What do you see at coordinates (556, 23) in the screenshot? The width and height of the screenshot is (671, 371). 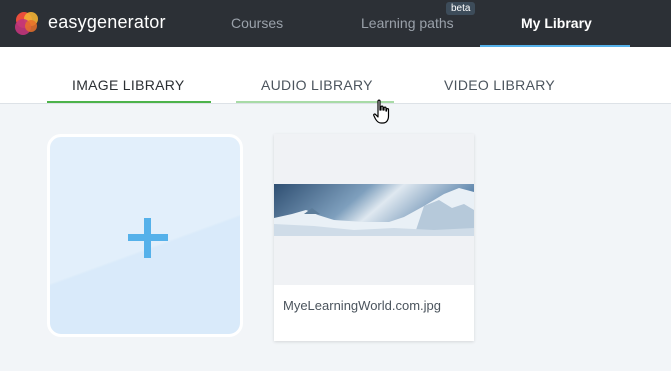 I see `nav-my-library: My Library` at bounding box center [556, 23].